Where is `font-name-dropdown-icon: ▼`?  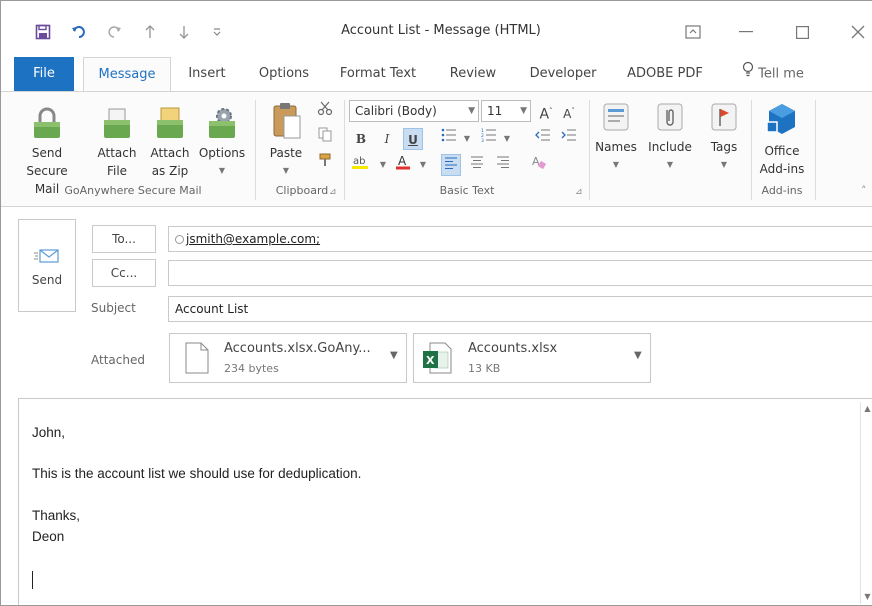
font-name-dropdown-icon: ▼ is located at coordinates (471, 111).